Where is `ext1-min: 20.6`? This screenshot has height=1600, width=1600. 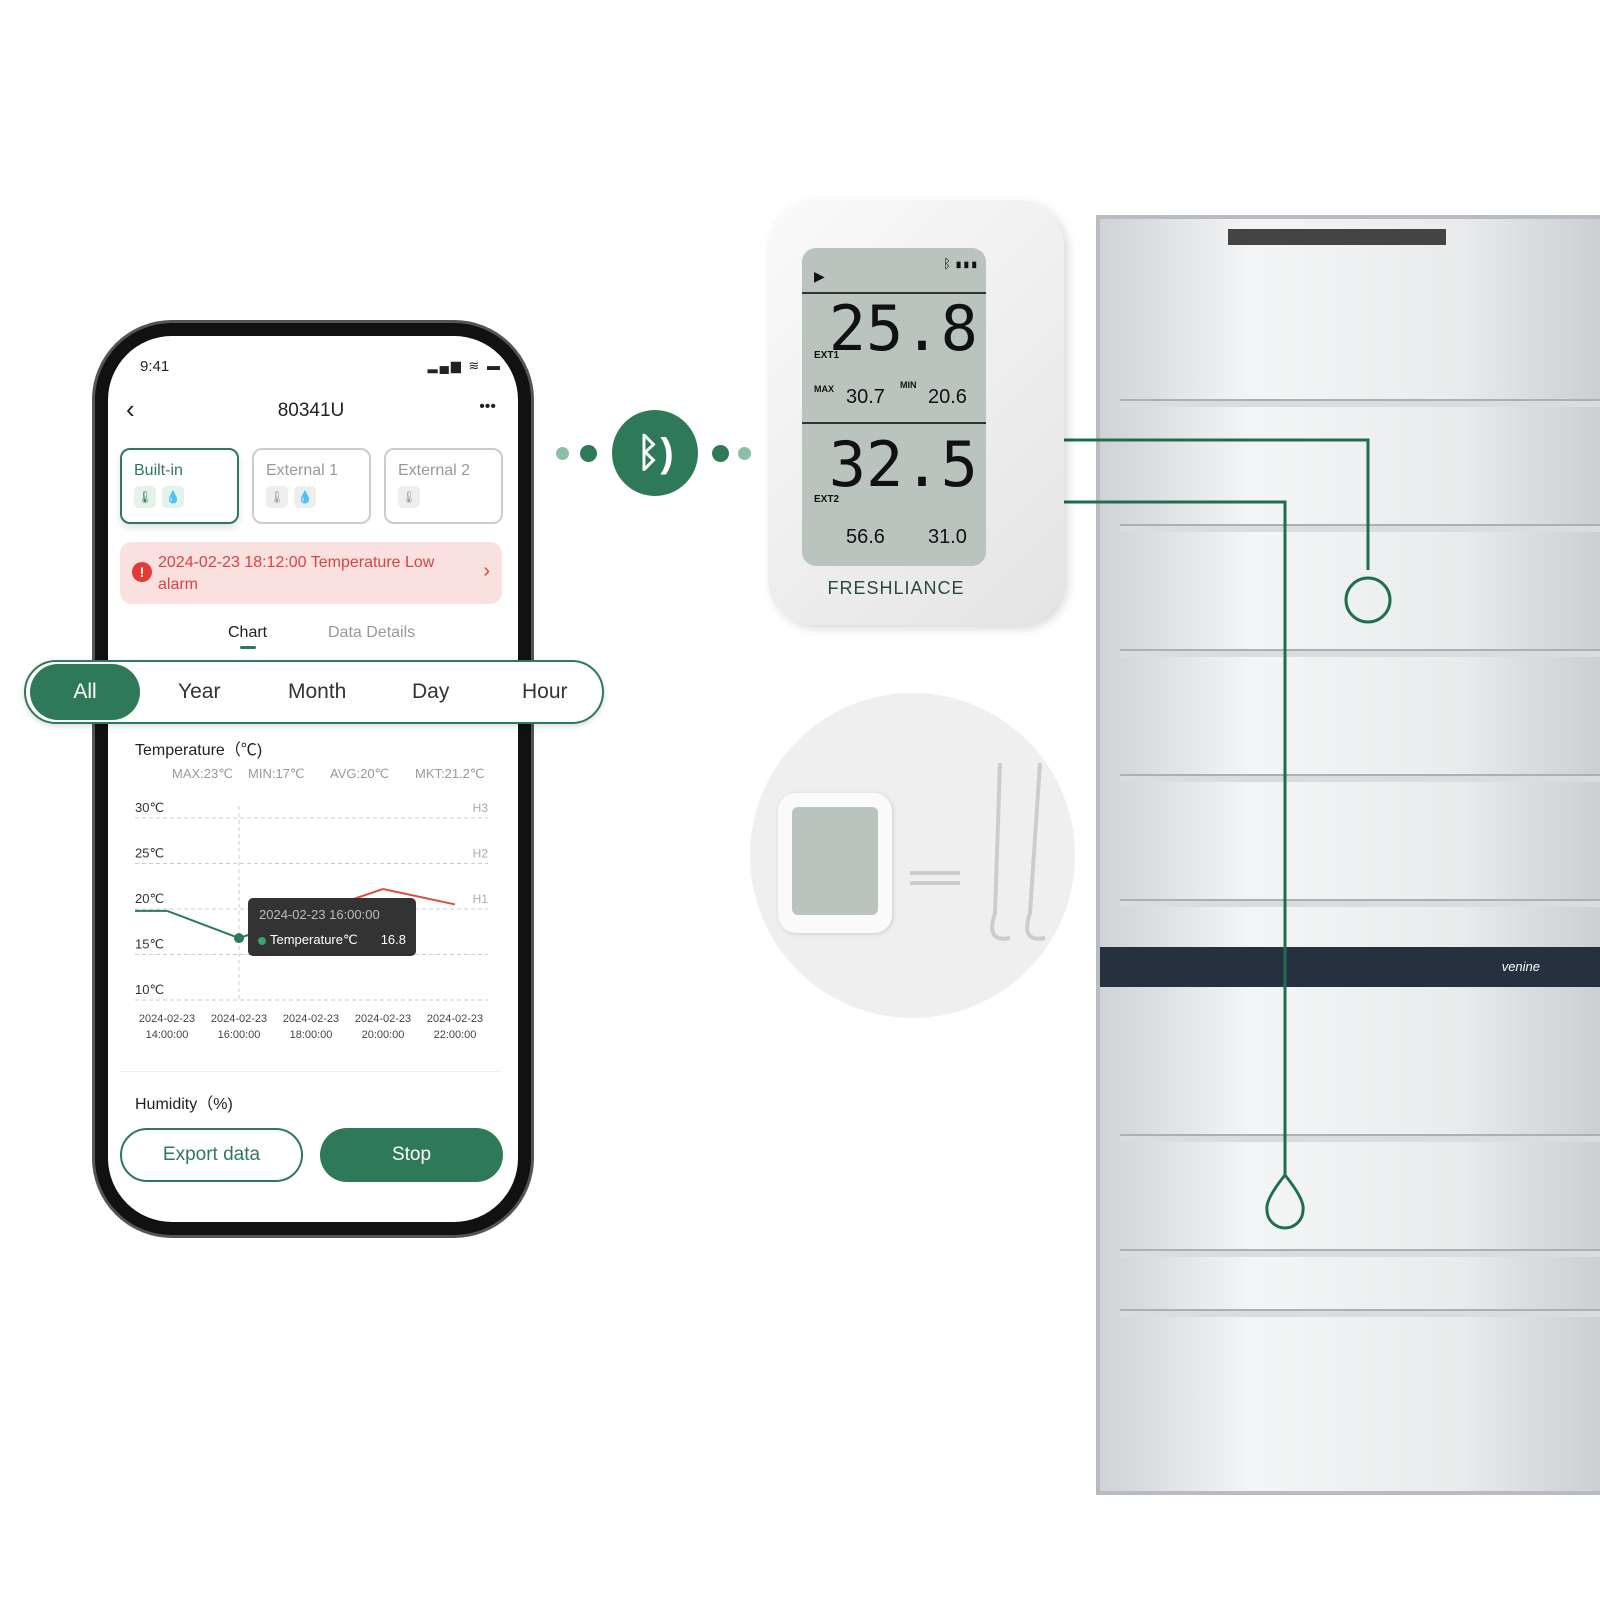 ext1-min: 20.6 is located at coordinates (947, 397).